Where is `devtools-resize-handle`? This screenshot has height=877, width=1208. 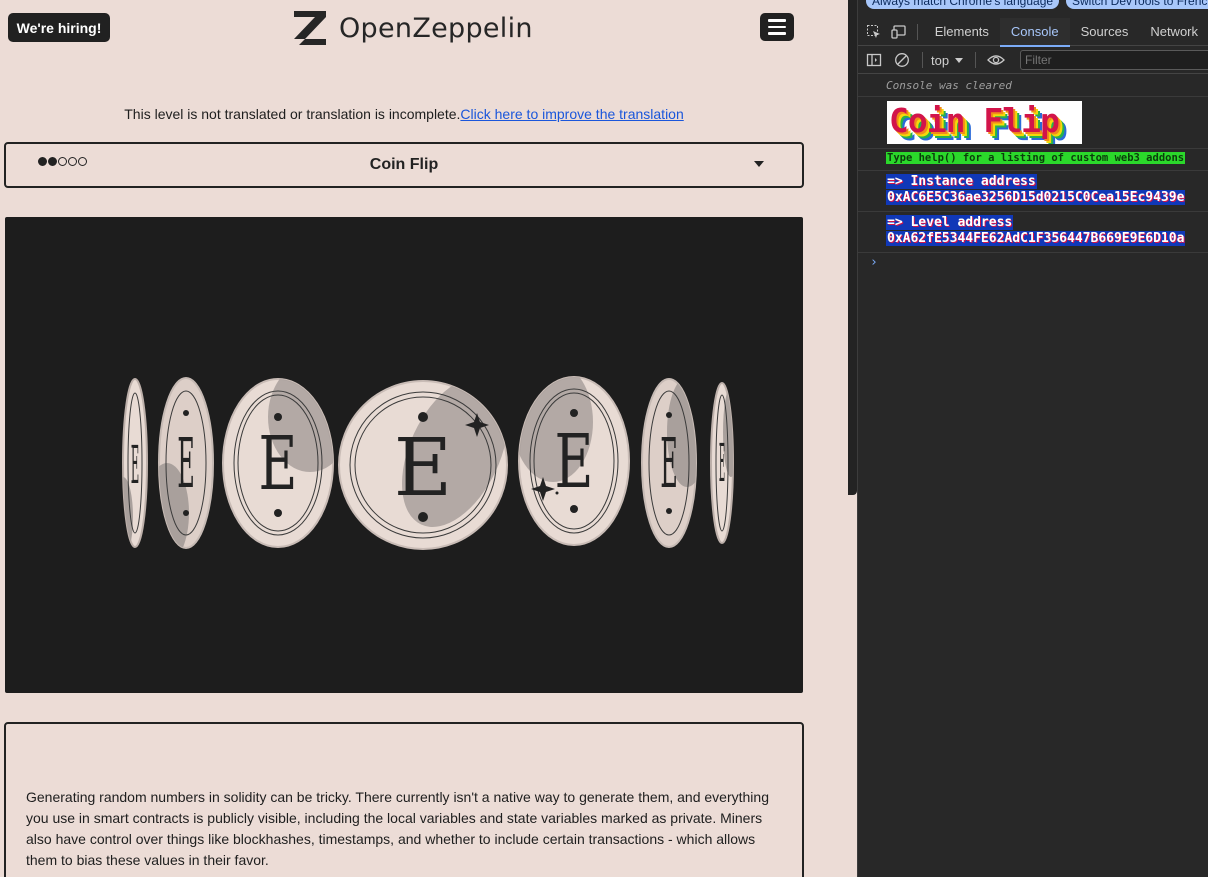
devtools-resize-handle is located at coordinates (852, 247).